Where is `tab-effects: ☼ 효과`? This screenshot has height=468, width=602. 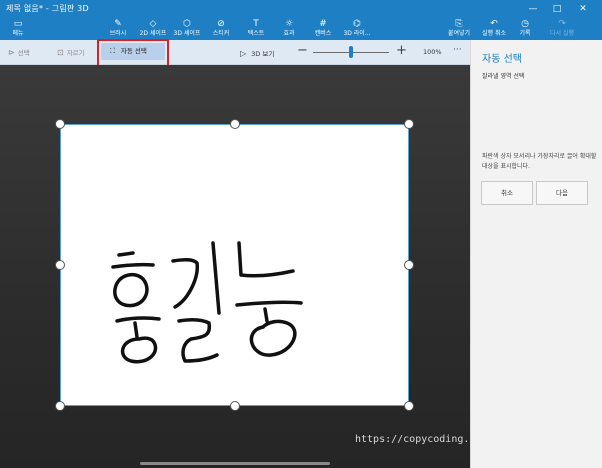
tab-effects: ☼ 효과 is located at coordinates (289, 29).